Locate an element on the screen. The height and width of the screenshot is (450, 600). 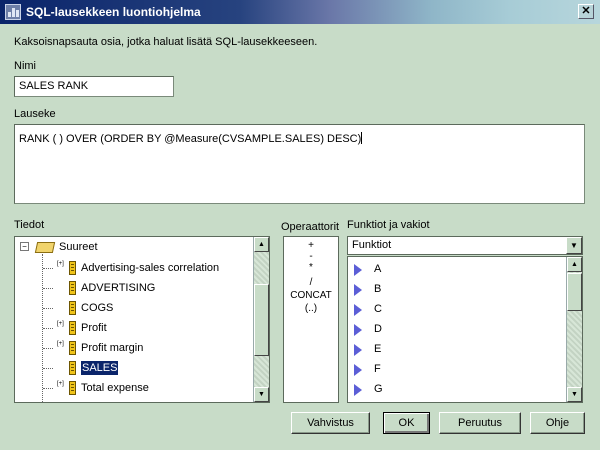
chevron-down-icon: ▼ is located at coordinates (574, 245).